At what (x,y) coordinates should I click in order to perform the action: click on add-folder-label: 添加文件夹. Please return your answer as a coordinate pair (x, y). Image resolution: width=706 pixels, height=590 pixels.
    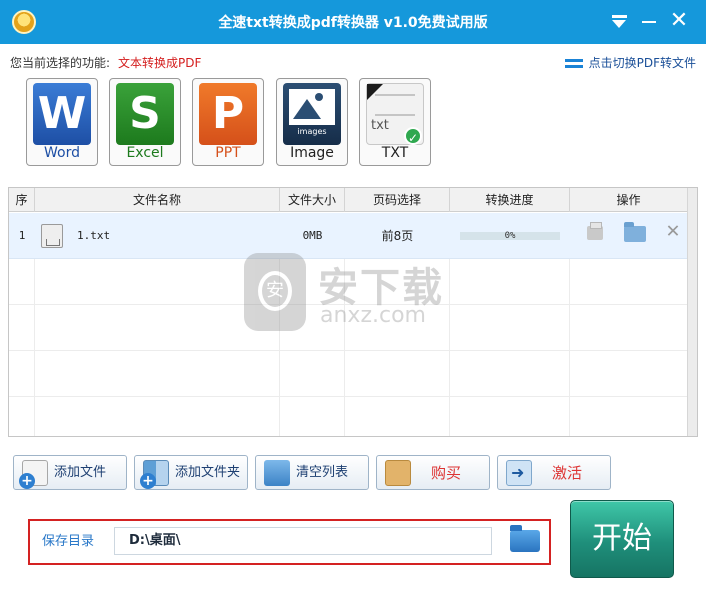
    Looking at the image, I should click on (208, 472).